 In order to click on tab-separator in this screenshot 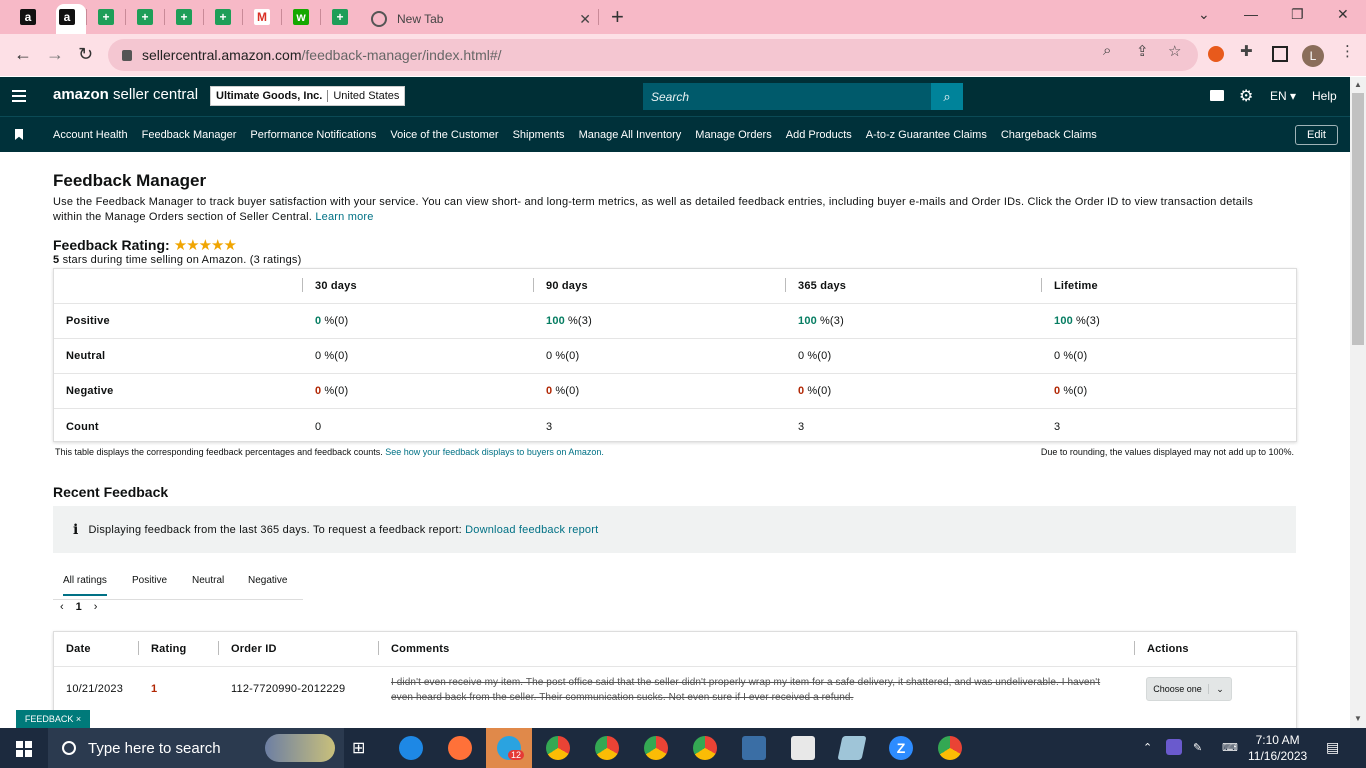, I will do `click(320, 17)`.